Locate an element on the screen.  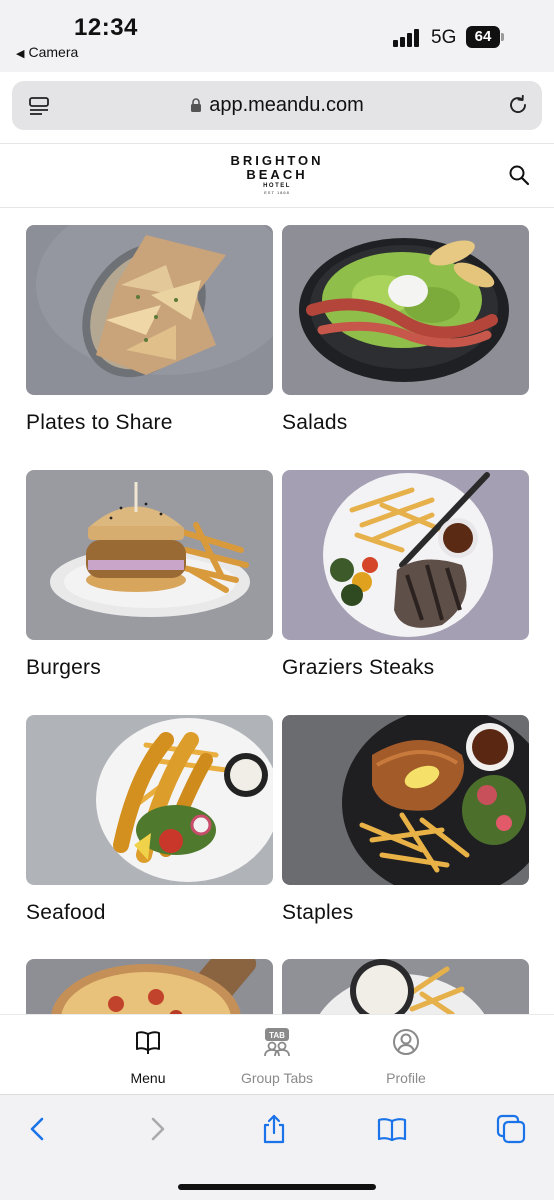
category-card-graziers-steaks: Graziers Steaks is located at coordinates (405, 575).